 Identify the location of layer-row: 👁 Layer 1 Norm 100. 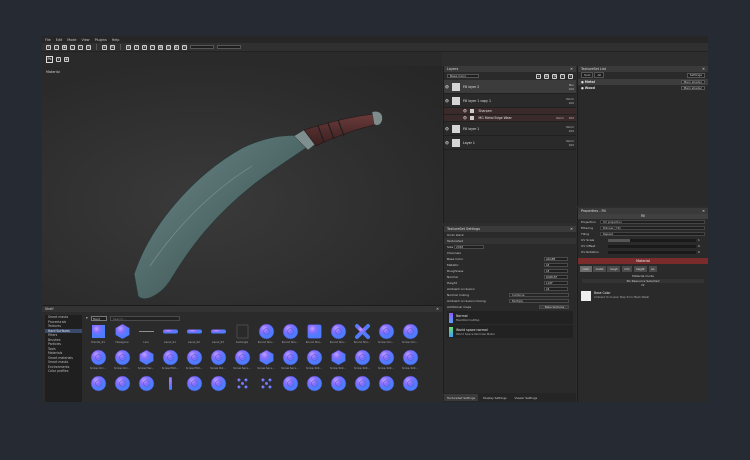
(510, 143).